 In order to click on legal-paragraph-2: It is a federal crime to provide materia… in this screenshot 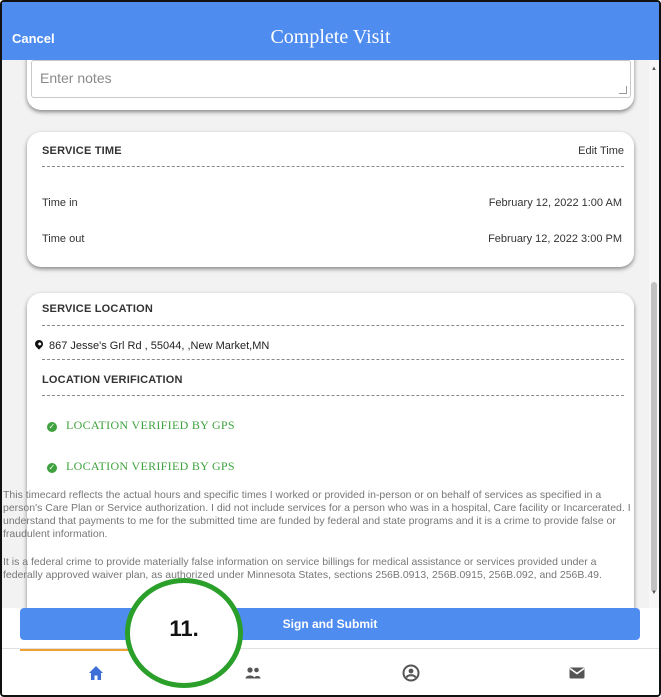, I will do `click(302, 568)`.